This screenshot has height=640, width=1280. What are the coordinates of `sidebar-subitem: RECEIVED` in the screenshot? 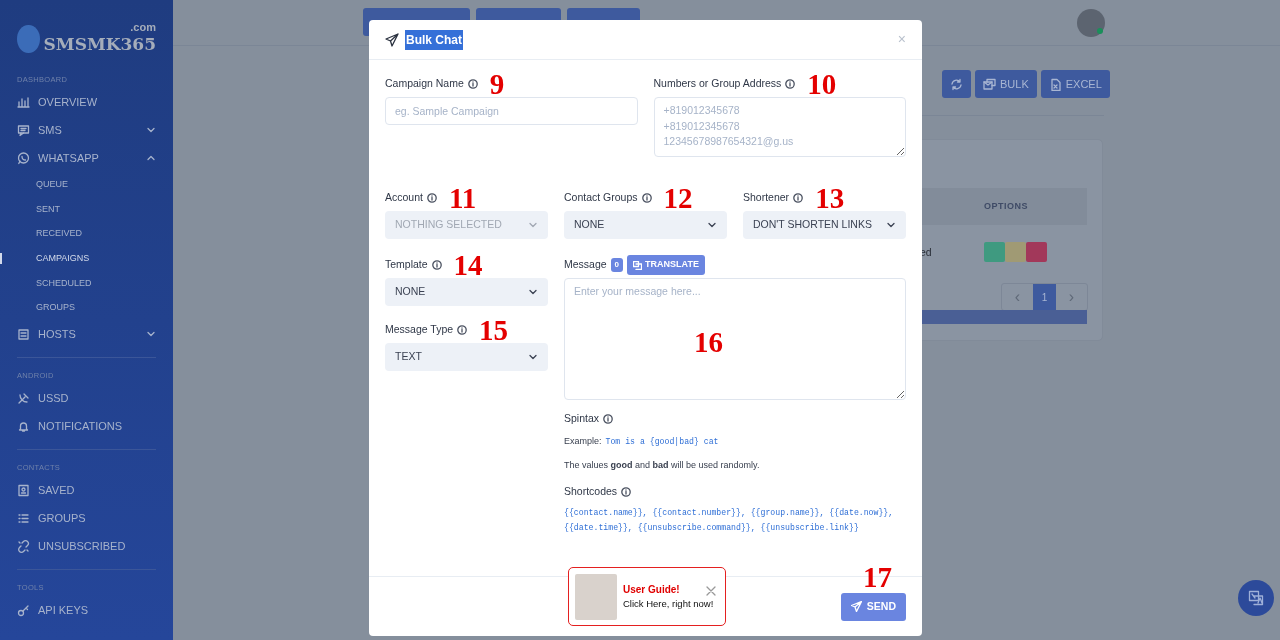 It's located at (86, 234).